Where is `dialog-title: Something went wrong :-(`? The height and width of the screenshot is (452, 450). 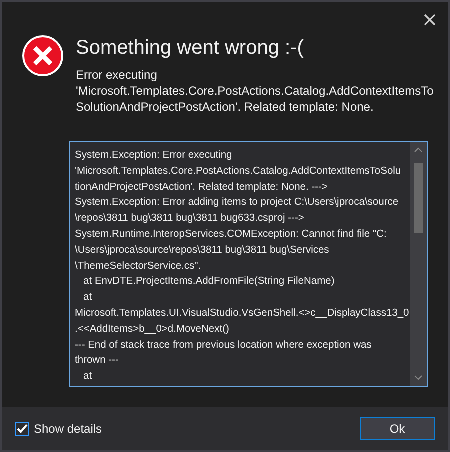 dialog-title: Something went wrong :-( is located at coordinates (190, 48).